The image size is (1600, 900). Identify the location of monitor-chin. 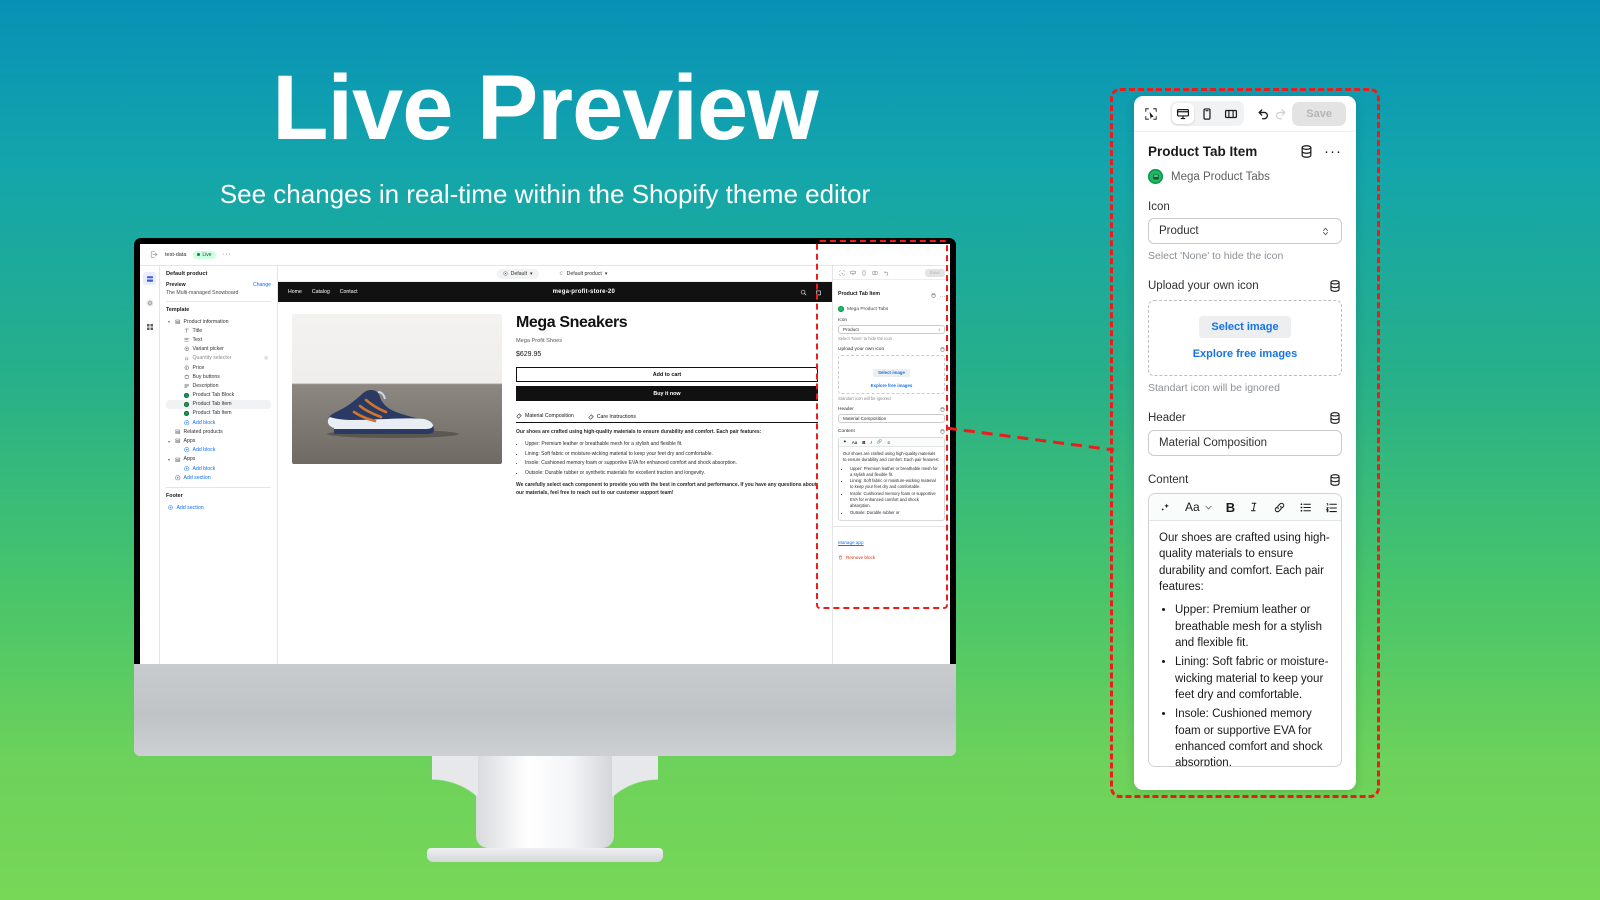
(545, 710).